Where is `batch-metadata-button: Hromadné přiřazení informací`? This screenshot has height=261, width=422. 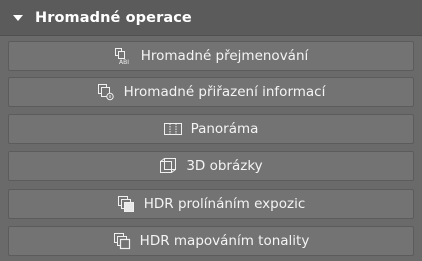
batch-metadata-button: Hromadné přiřazení informací is located at coordinates (211, 92).